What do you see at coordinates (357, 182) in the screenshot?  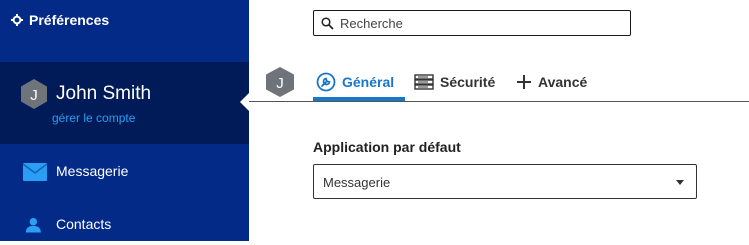 I see `default-app-value: Messagerie` at bounding box center [357, 182].